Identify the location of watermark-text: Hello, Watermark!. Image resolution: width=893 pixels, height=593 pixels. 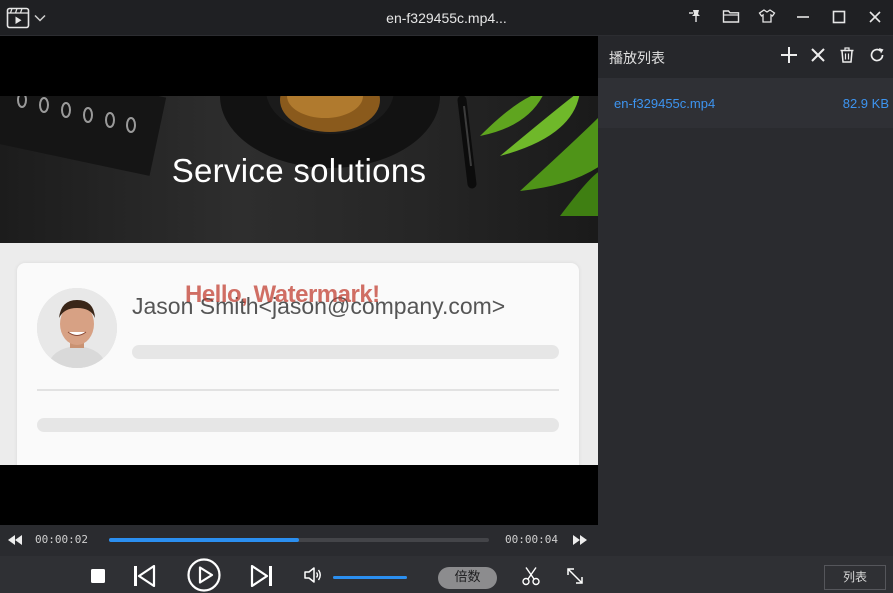
(282, 294).